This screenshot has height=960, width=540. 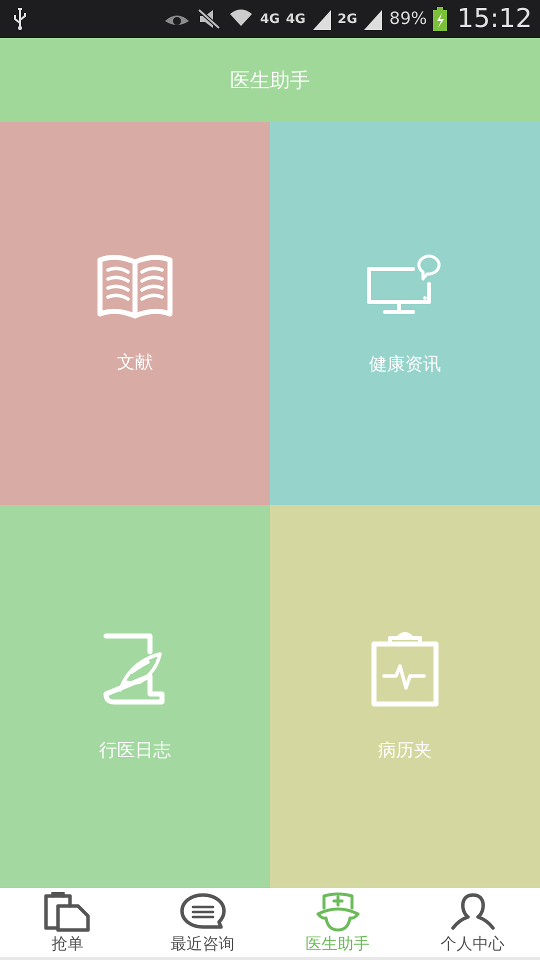 I want to click on clipboard-icon, so click(x=405, y=670).